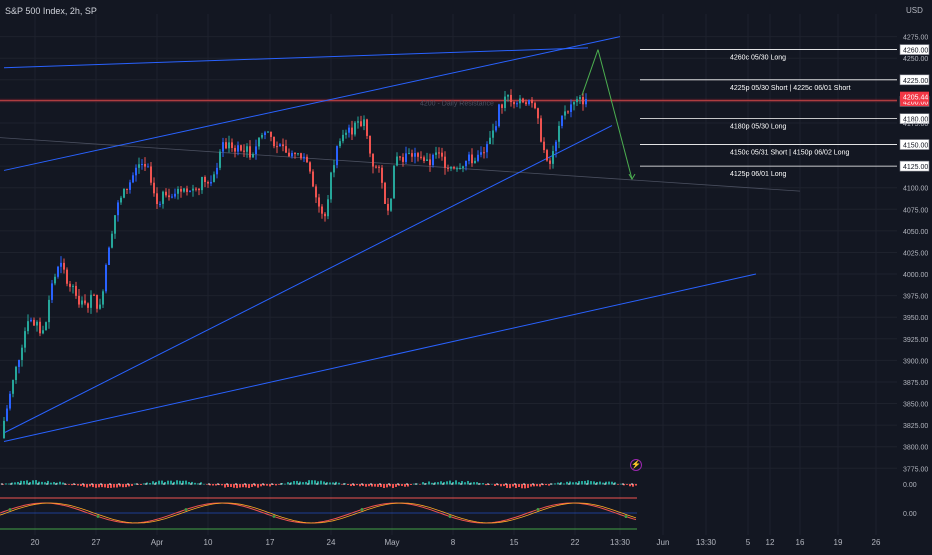 The width and height of the screenshot is (932, 555). Describe the element at coordinates (51, 11) in the screenshot. I see `symbol-title: S&P 500 Index, 2h, SP` at that location.